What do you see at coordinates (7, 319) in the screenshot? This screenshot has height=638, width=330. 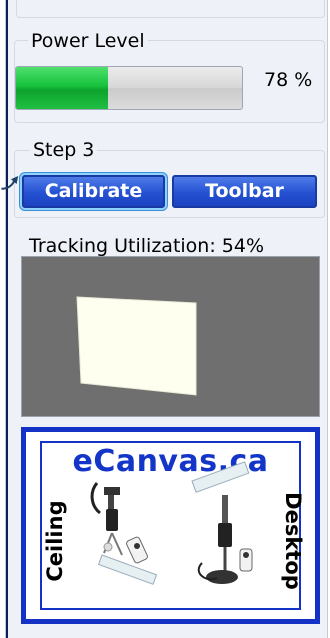 I see `panel-left-edge` at bounding box center [7, 319].